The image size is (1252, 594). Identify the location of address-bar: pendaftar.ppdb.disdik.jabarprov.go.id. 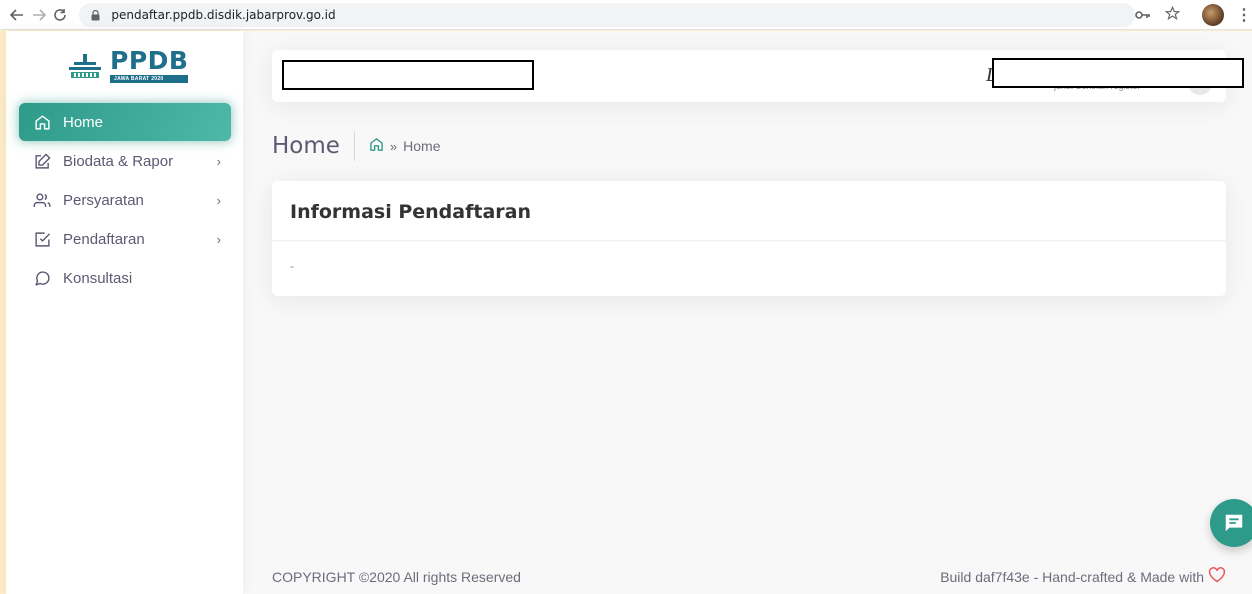
(607, 14).